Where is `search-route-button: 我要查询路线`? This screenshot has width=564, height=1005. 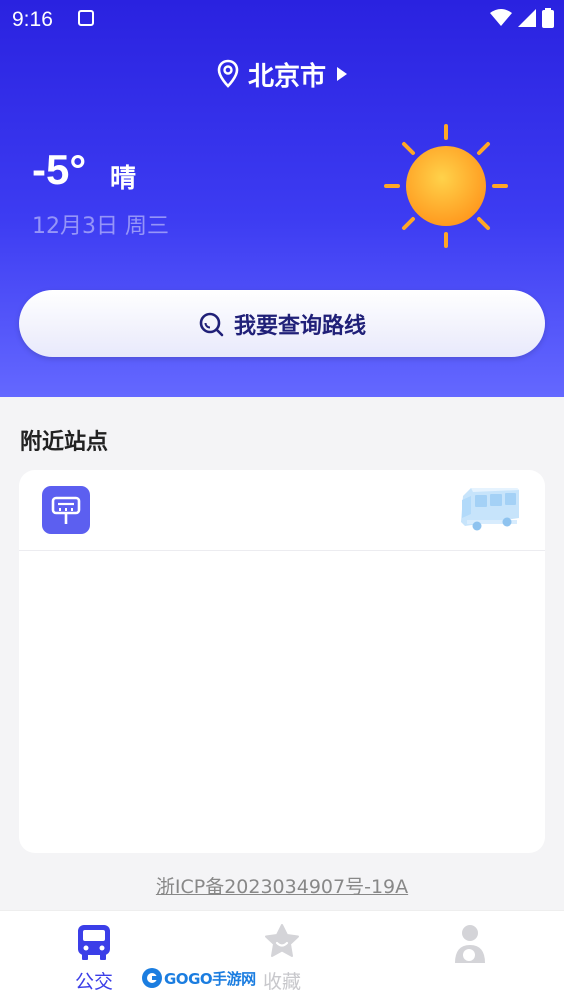
search-route-button: 我要查询路线 is located at coordinates (282, 323).